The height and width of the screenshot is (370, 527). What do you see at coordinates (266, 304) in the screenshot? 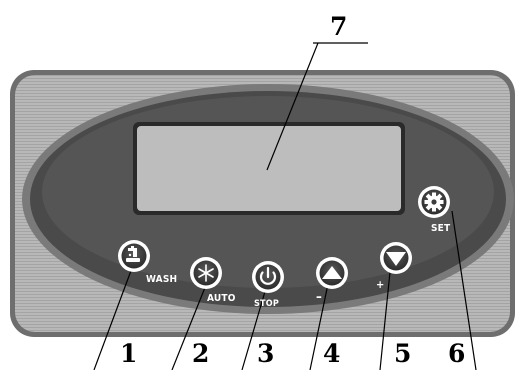
I see `stop-caption: STOP` at bounding box center [266, 304].